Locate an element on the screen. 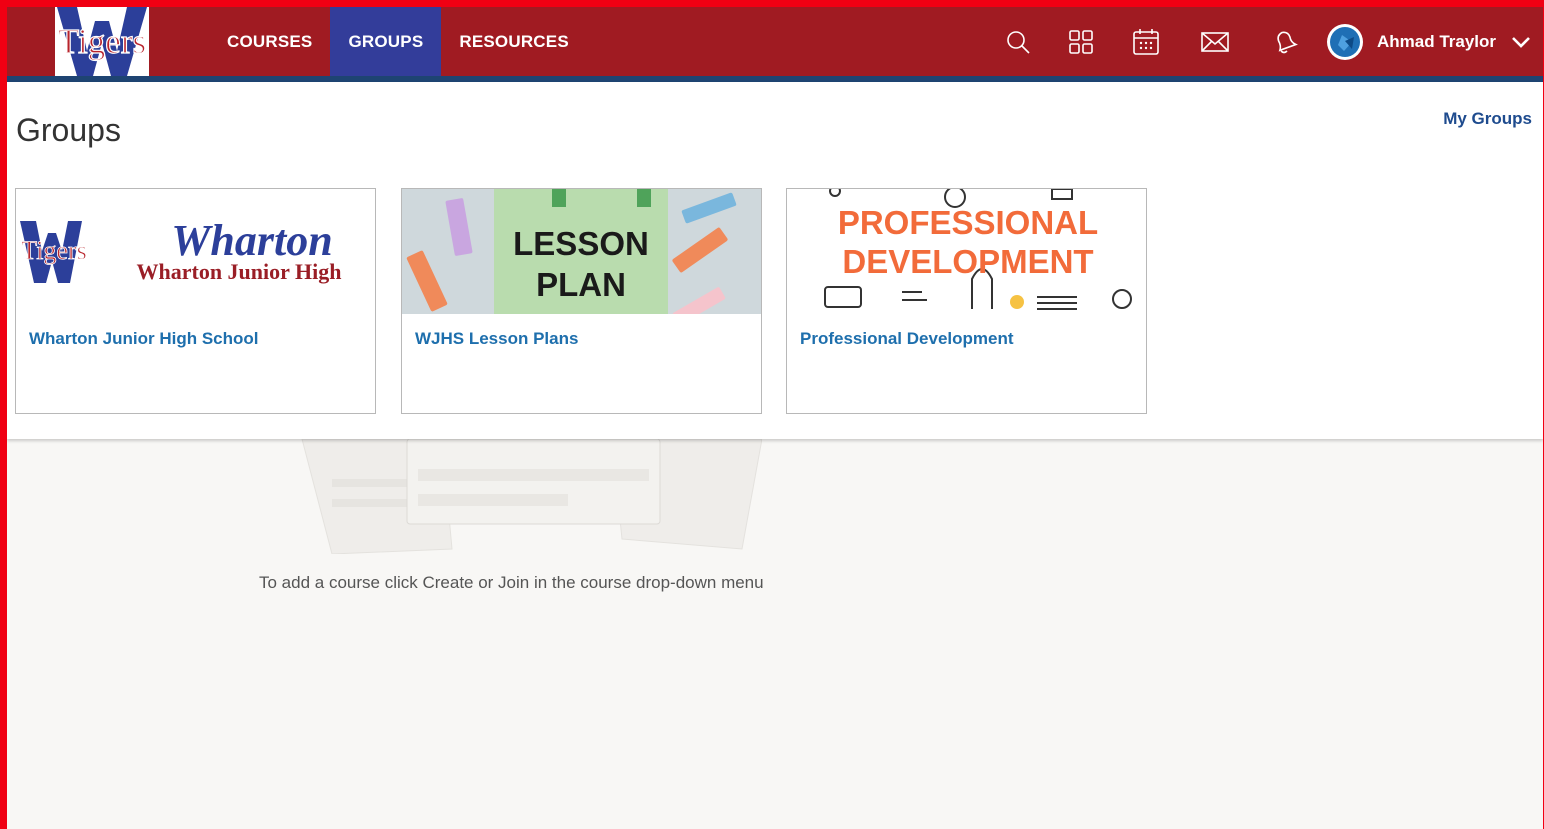 This screenshot has height=829, width=1544. svg-text: PLAN is located at coordinates (581, 284).